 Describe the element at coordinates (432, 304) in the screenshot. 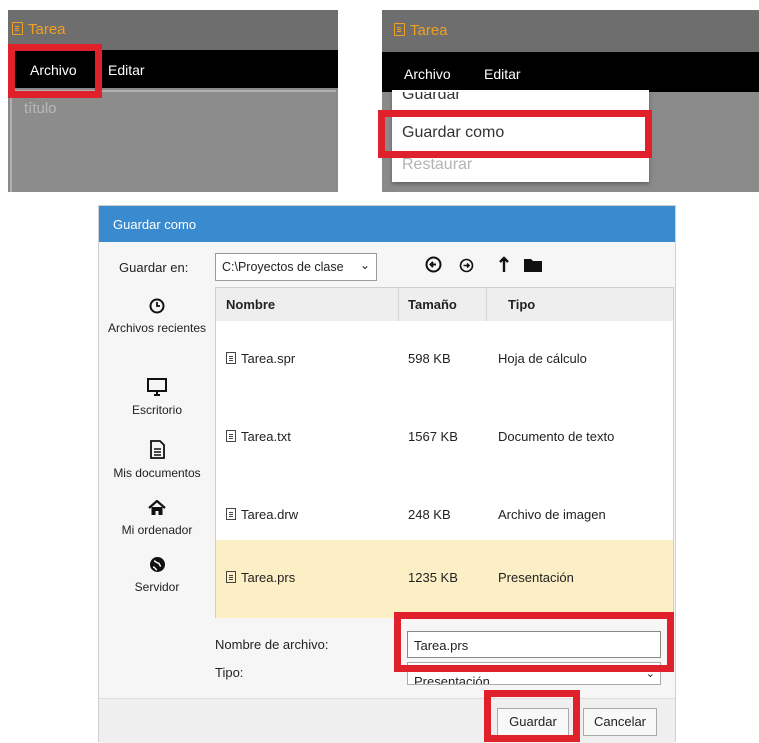

I see `column-tamano: Tamaño` at that location.